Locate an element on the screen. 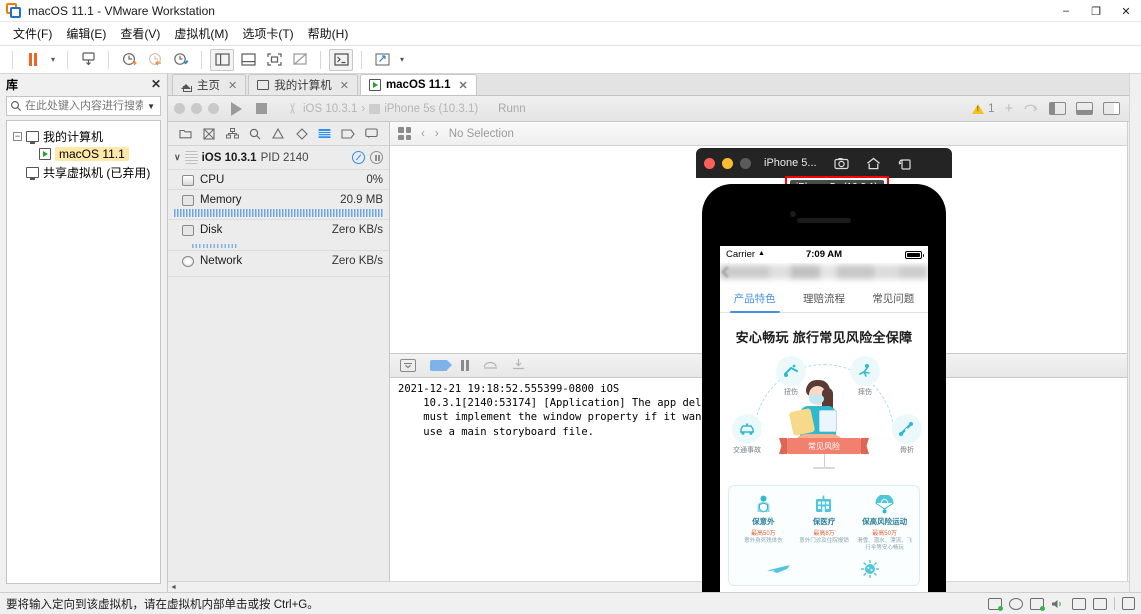 This screenshot has height=614, width=1141. toggle-navigator-icon is located at coordinates (1058, 108).